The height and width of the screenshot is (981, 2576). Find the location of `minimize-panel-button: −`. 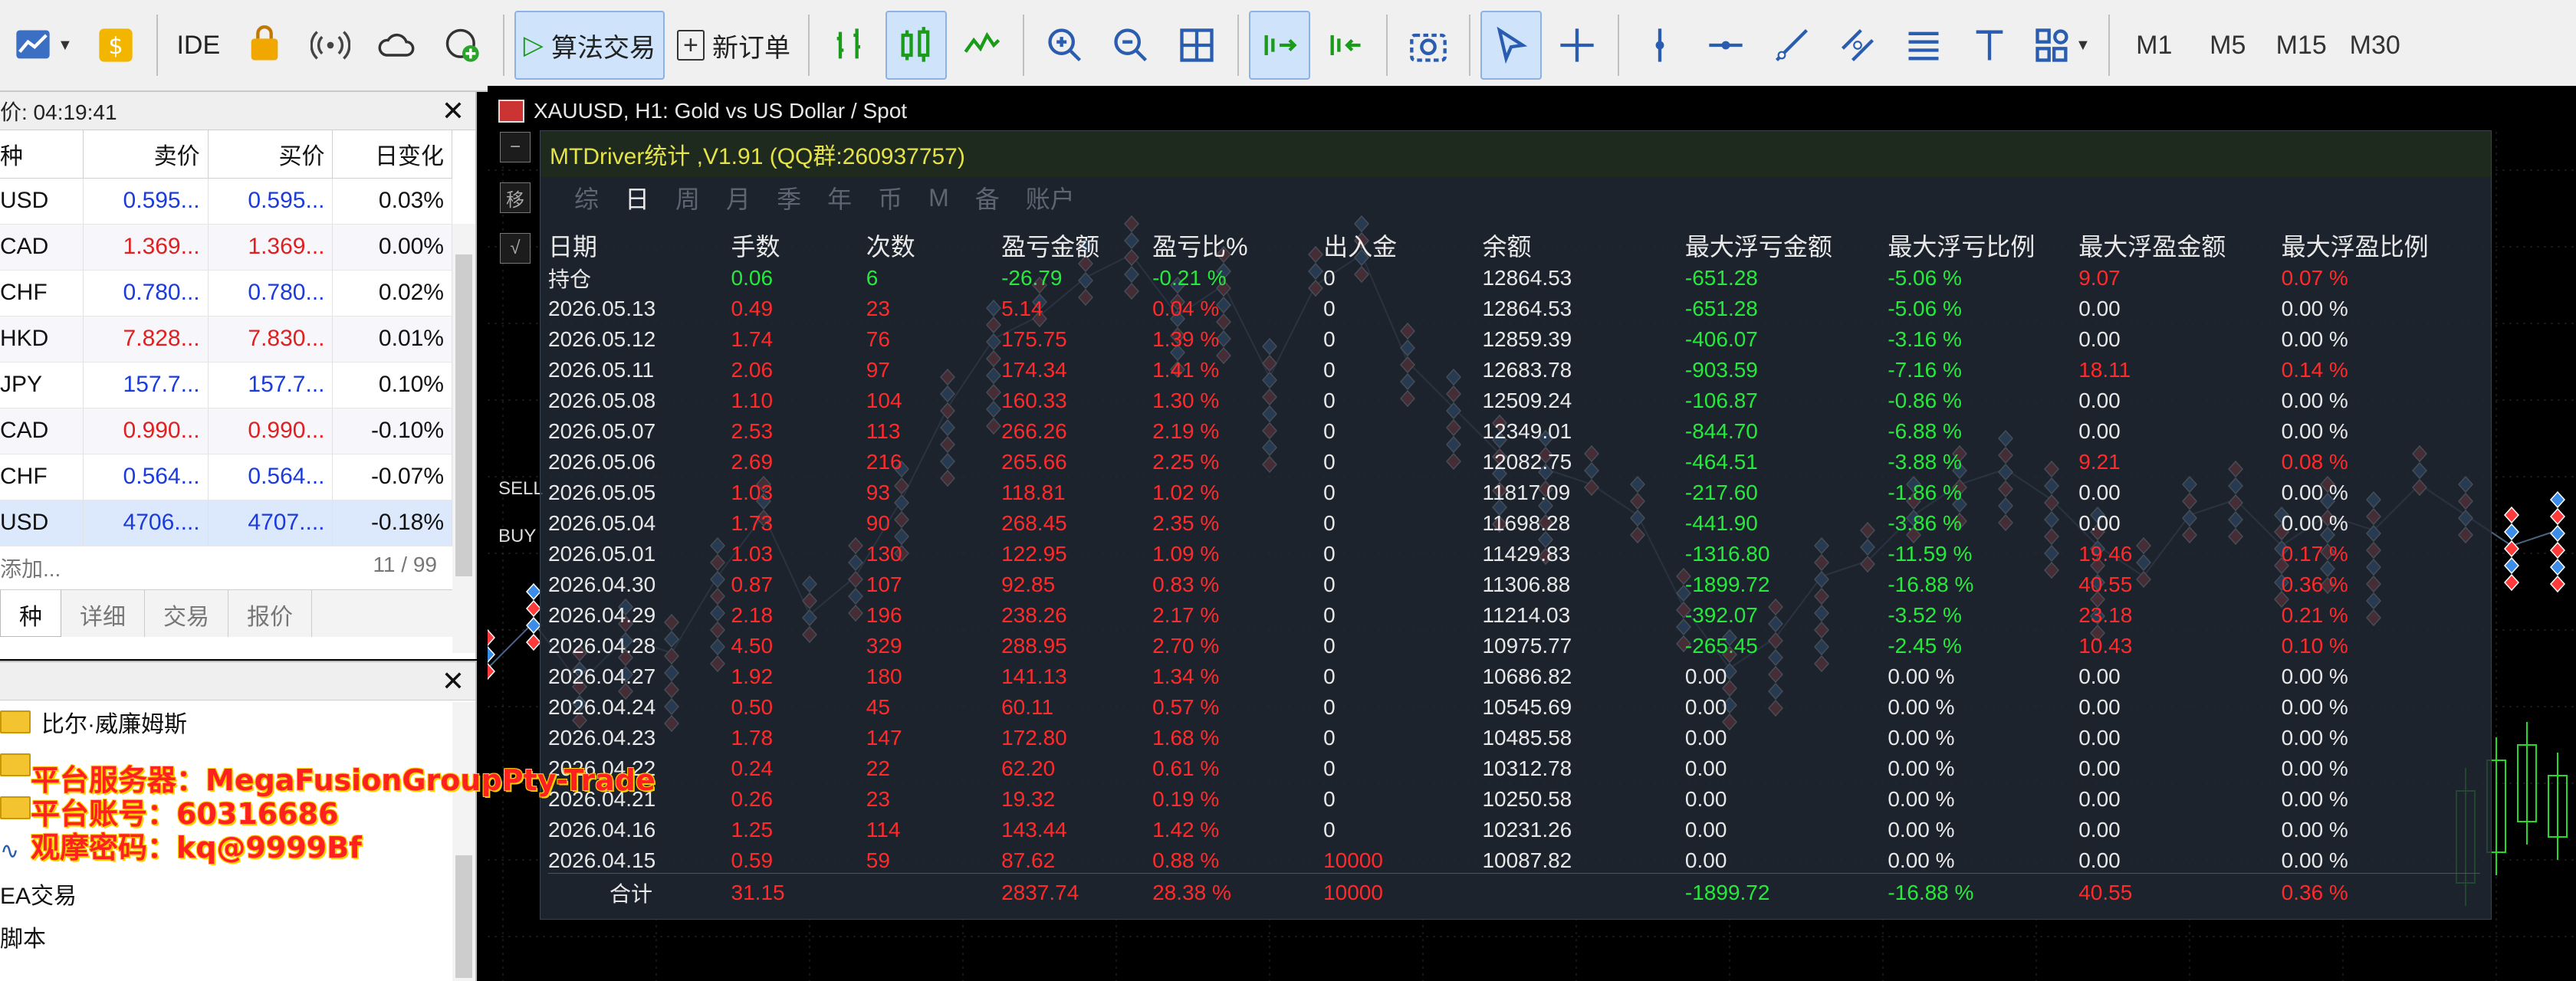

minimize-panel-button: − is located at coordinates (516, 147).